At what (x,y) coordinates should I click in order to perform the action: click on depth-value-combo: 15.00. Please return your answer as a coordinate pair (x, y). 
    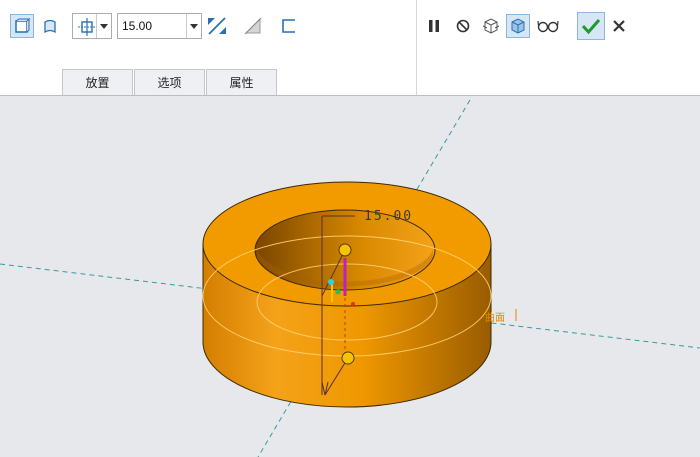
    Looking at the image, I should click on (159, 26).